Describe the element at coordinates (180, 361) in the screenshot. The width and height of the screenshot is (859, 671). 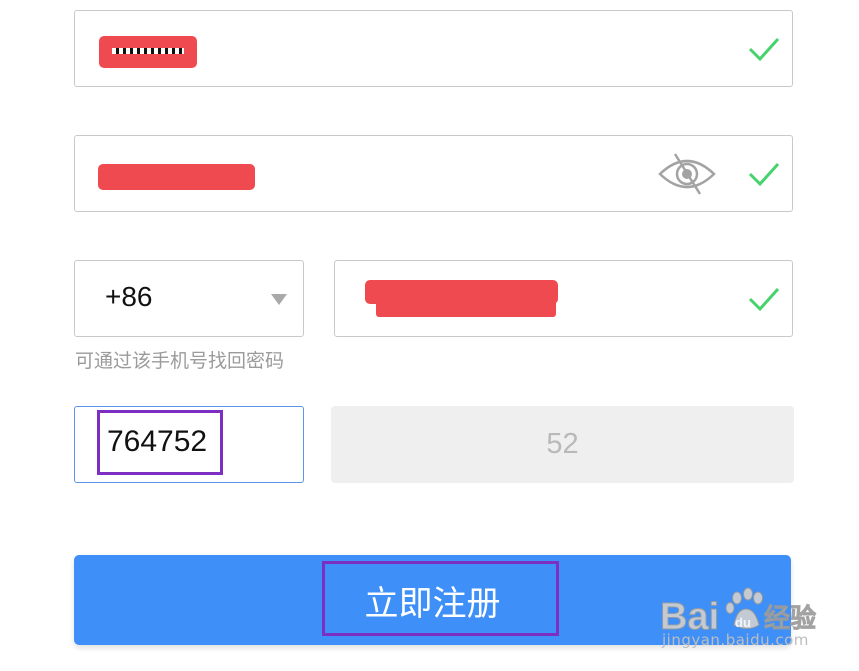
I see `phone-hint: 可通过该手机号找回密码` at that location.